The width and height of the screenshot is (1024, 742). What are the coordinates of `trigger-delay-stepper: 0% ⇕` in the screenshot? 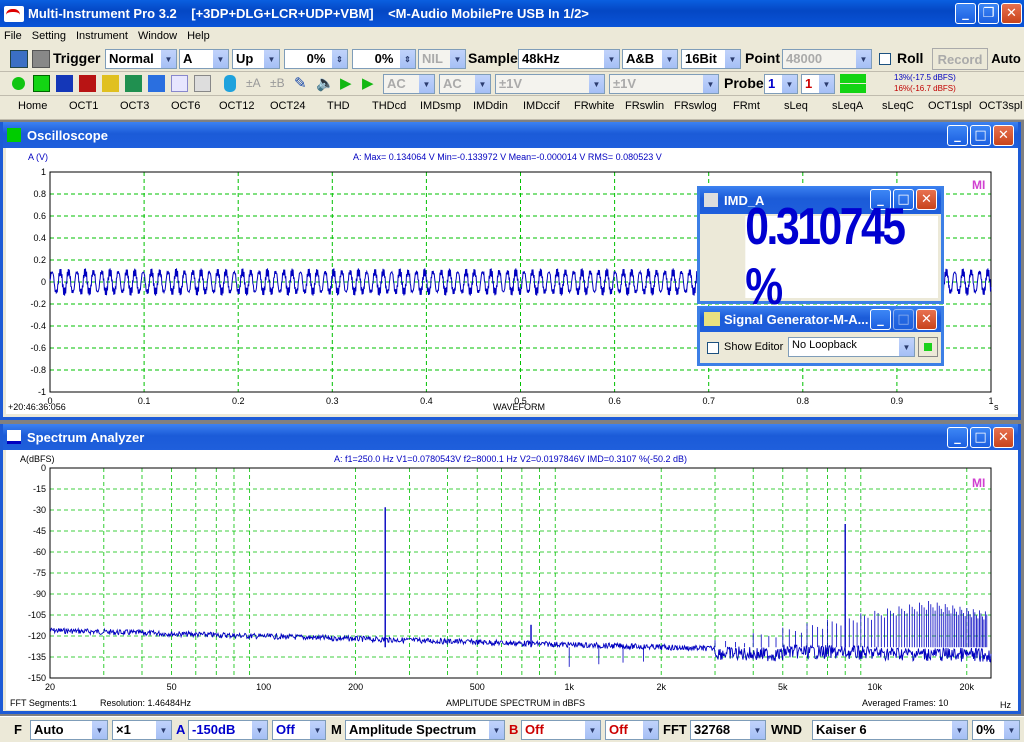 It's located at (384, 59).